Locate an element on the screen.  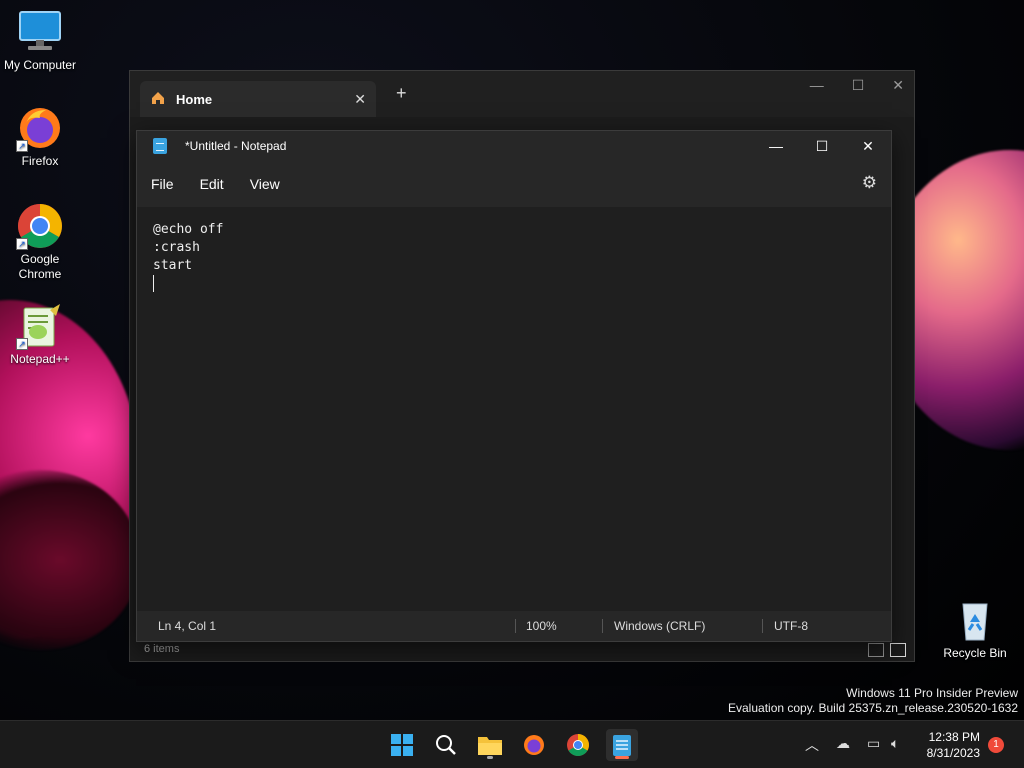
search-icon is located at coordinates (446, 745).